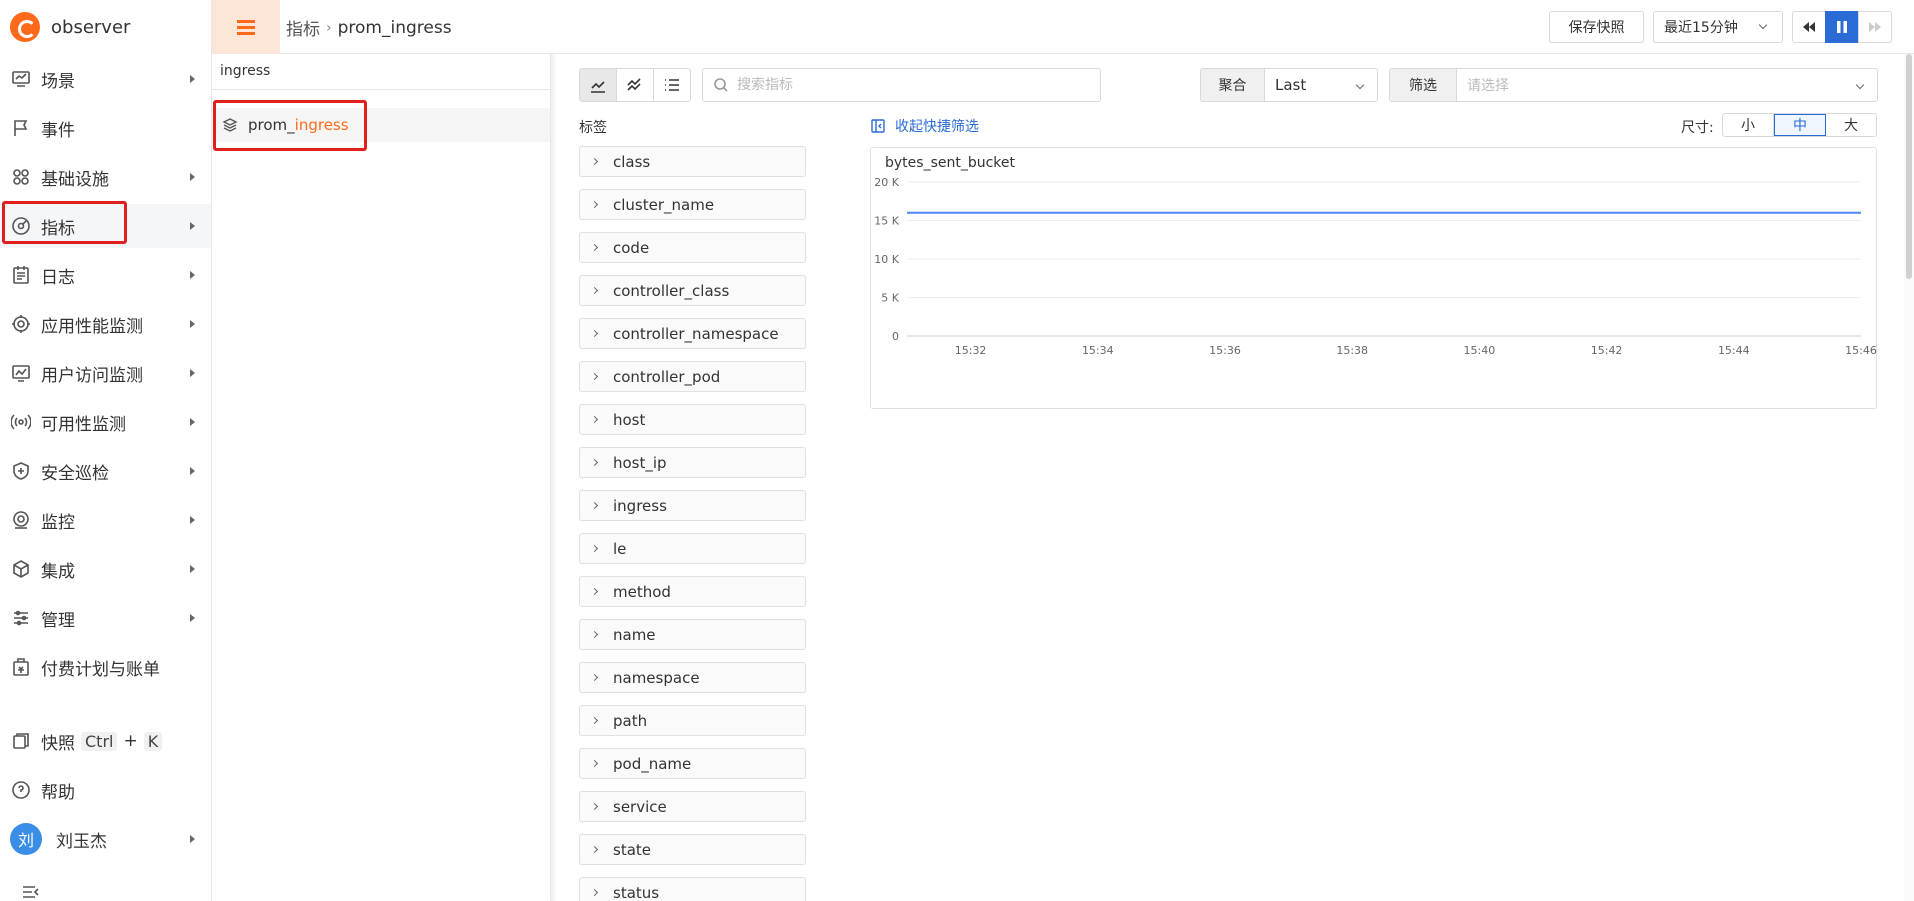 The height and width of the screenshot is (901, 1914). What do you see at coordinates (105, 520) in the screenshot?
I see `sidebar-item-9: 监控` at bounding box center [105, 520].